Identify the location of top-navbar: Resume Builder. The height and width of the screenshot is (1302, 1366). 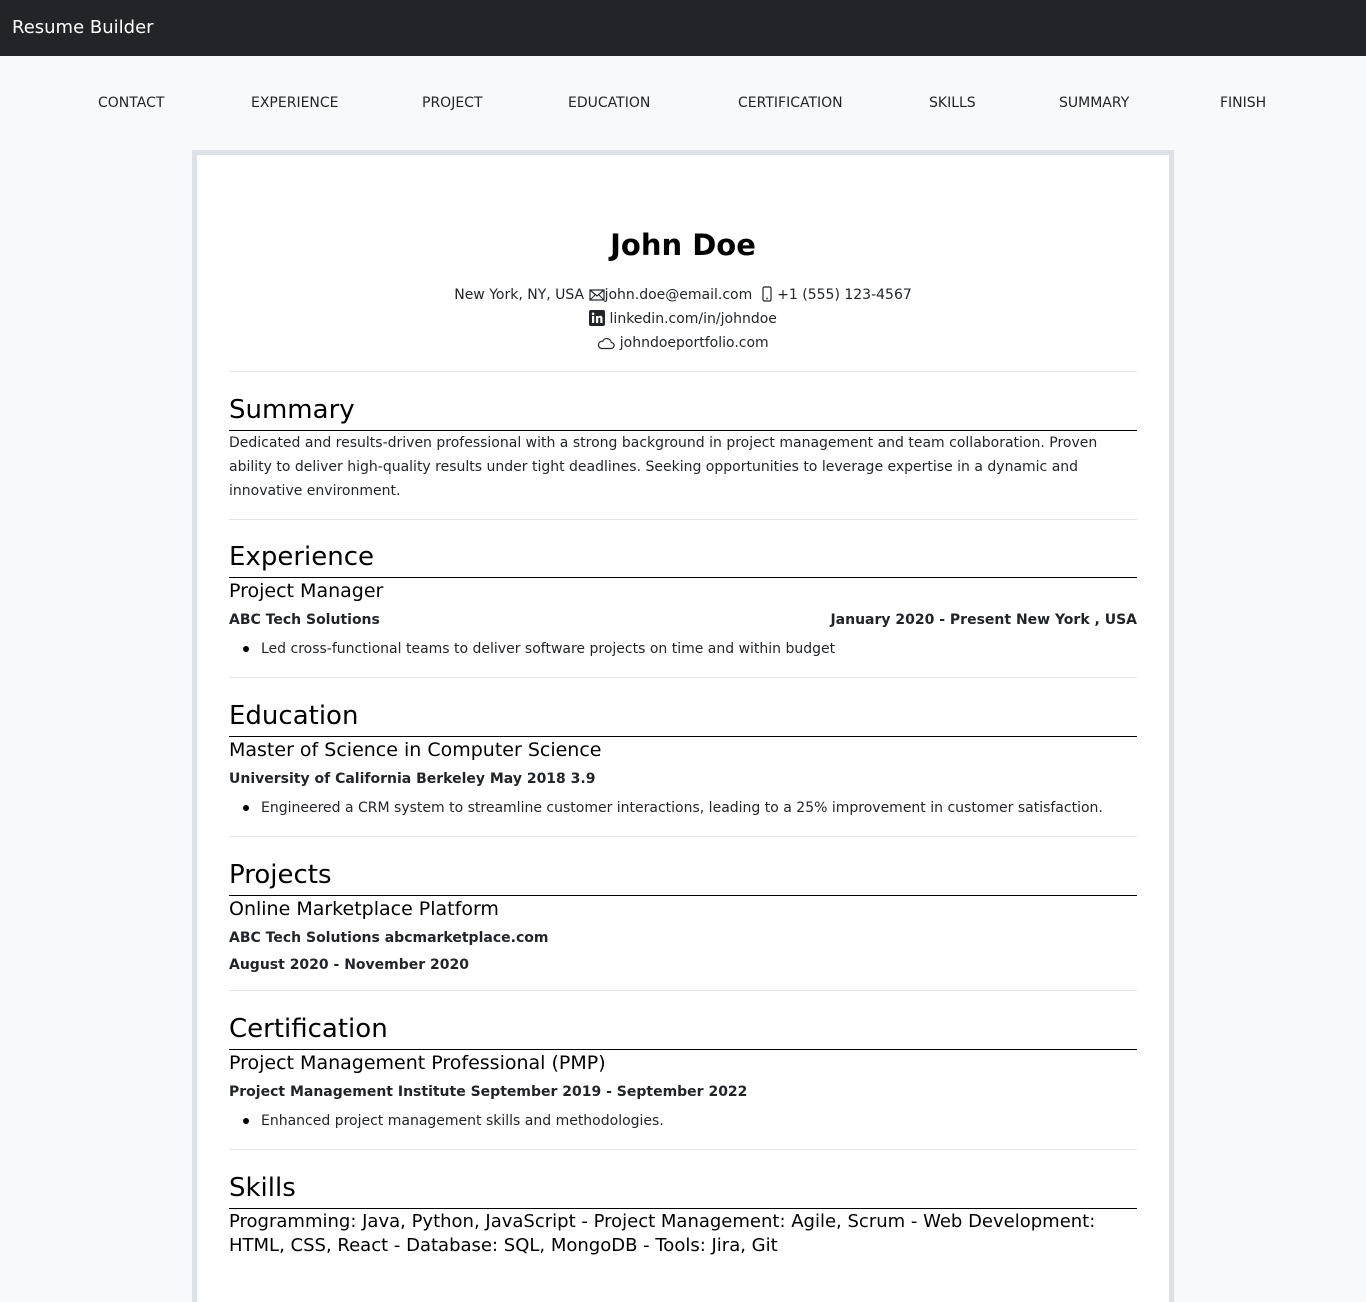
(683, 28).